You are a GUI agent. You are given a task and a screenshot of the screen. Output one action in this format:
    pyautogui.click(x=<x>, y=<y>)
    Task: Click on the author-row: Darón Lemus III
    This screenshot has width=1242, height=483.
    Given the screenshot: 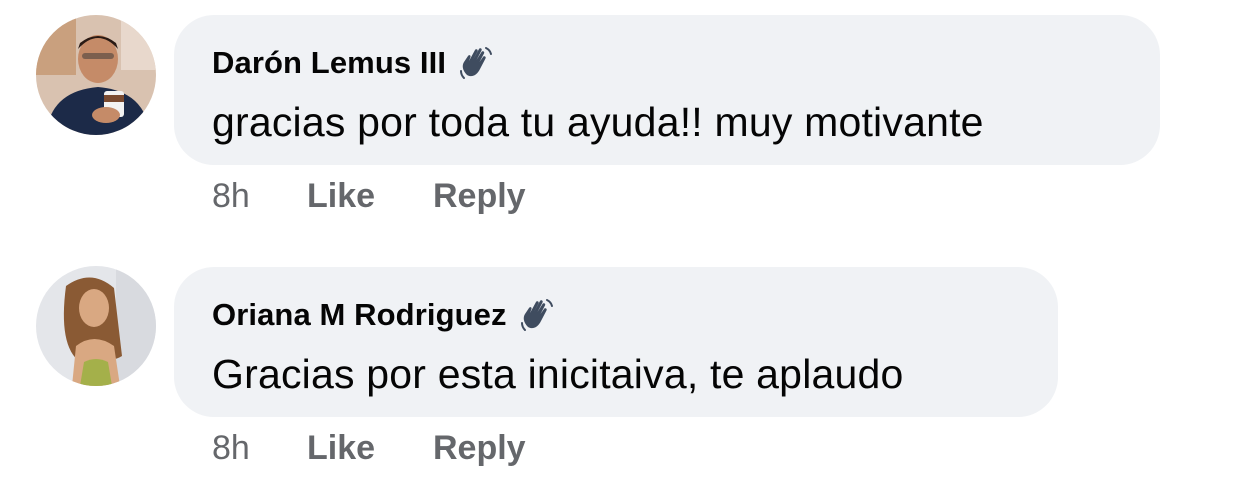 What is the action you would take?
    pyautogui.click(x=353, y=63)
    